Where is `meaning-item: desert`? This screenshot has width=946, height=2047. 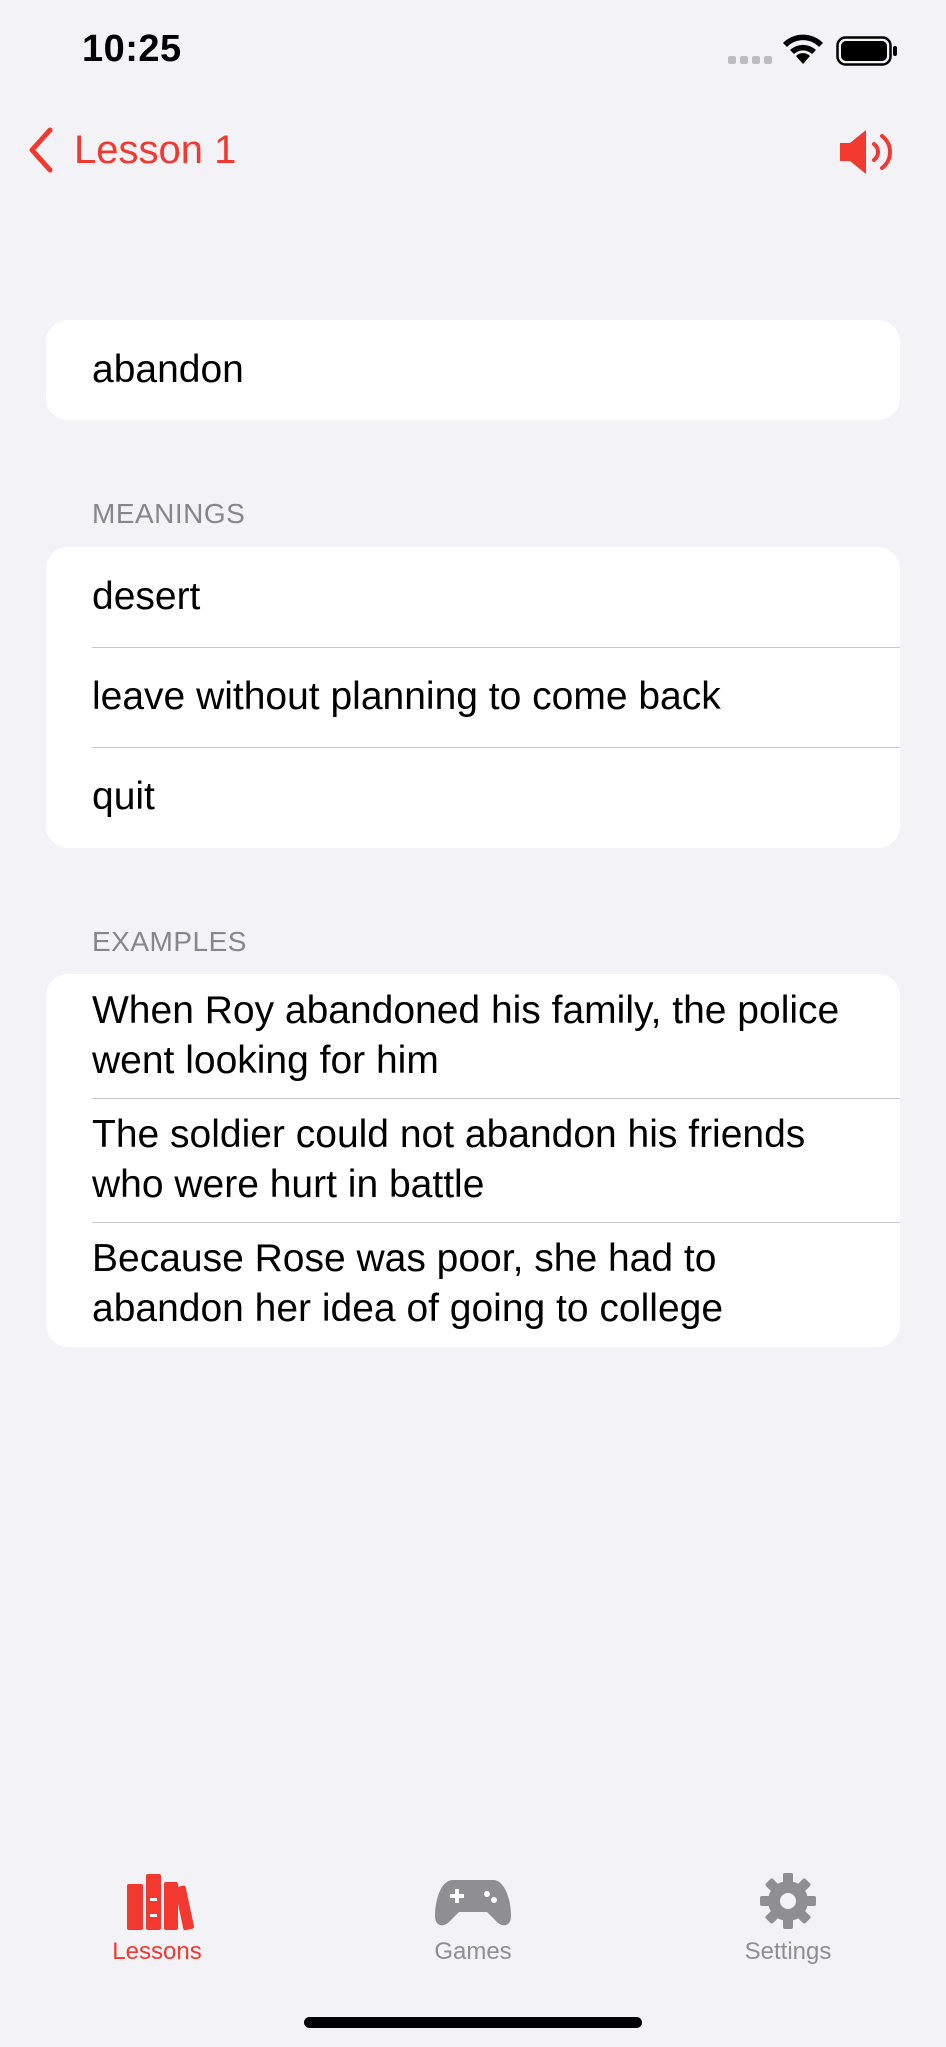 meaning-item: desert is located at coordinates (146, 596).